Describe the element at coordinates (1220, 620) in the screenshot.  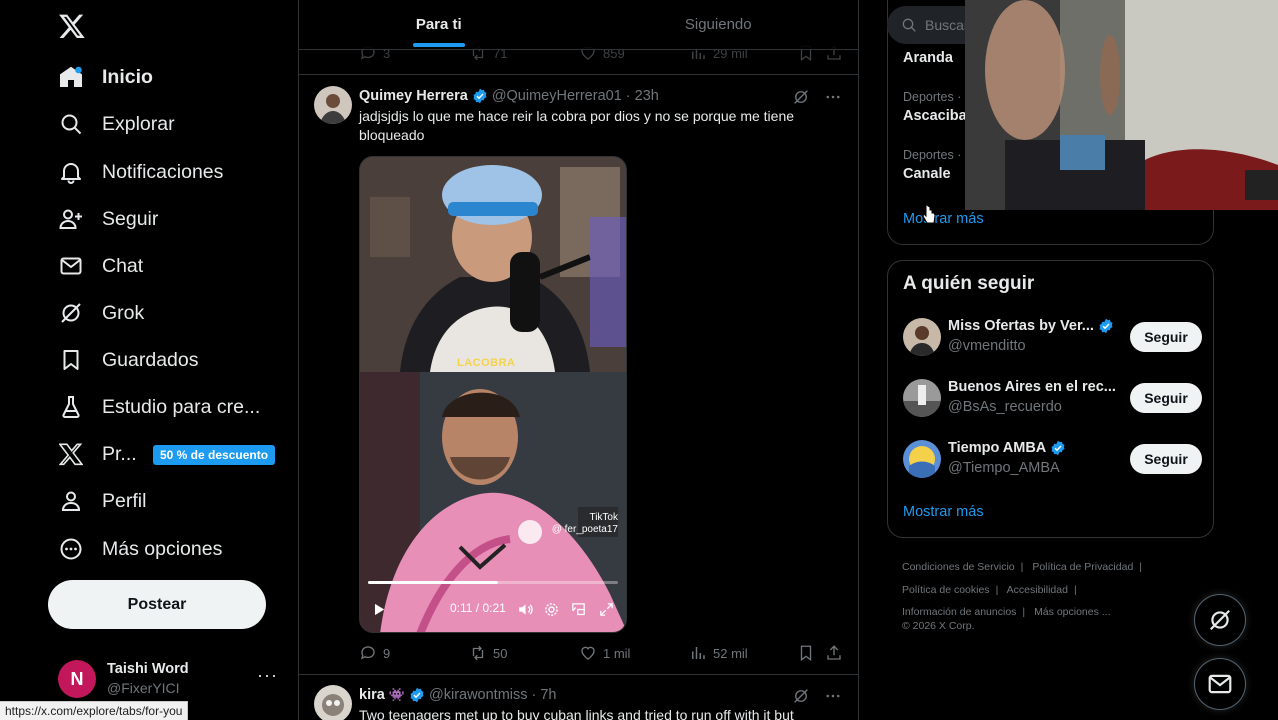
I see `grok-floating-button` at that location.